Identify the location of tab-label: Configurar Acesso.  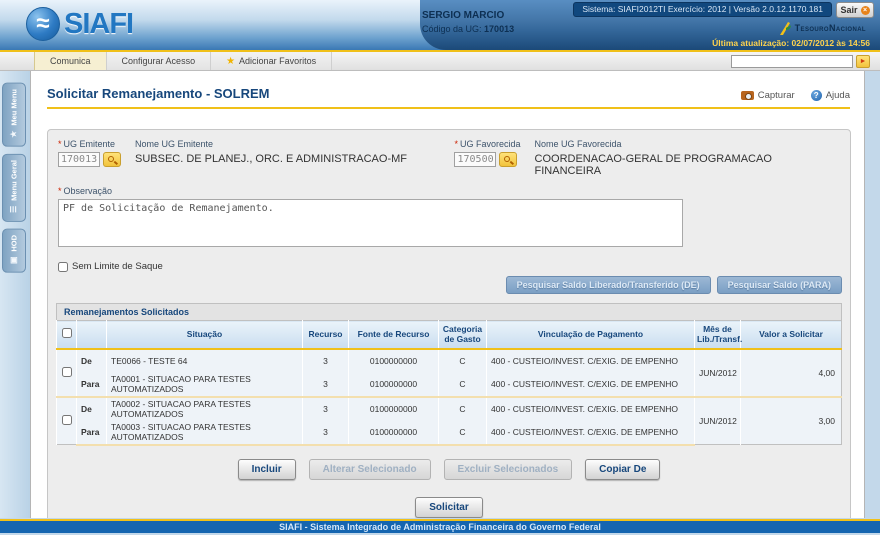
(158, 61).